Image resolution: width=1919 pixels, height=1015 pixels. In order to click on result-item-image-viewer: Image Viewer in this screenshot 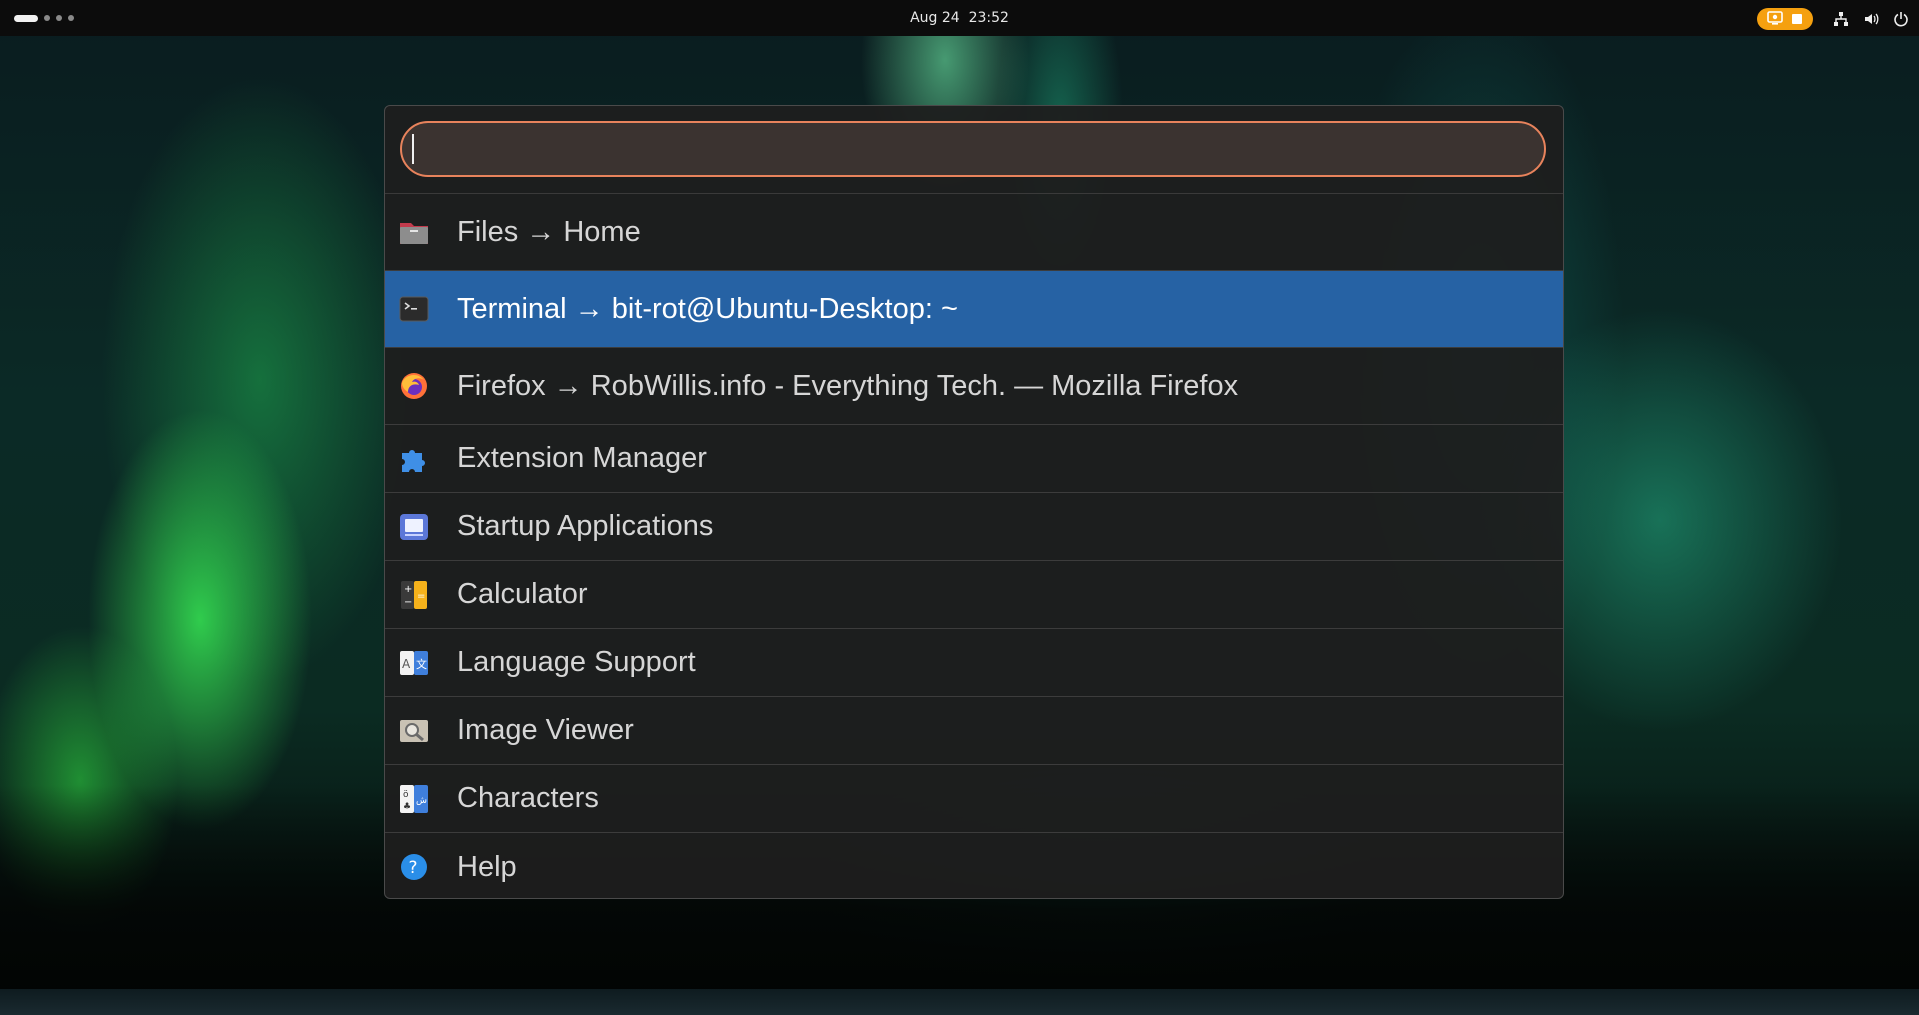, I will do `click(974, 731)`.